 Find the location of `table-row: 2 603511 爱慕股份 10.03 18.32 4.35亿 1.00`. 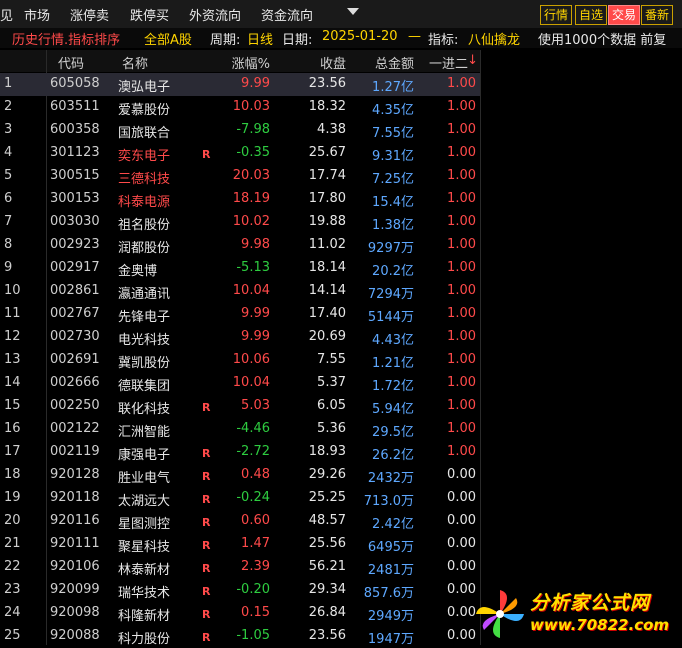

table-row: 2 603511 爱慕股份 10.03 18.32 4.35亿 1.00 is located at coordinates (240, 107).